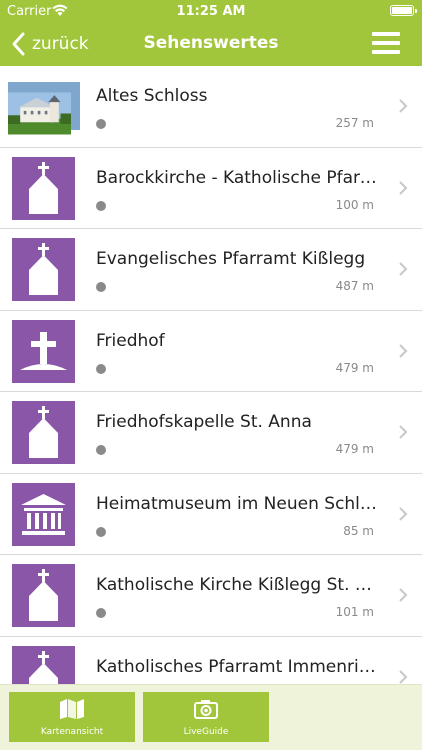 The image size is (422, 750). What do you see at coordinates (358, 530) in the screenshot?
I see `item-distance: 85 m` at bounding box center [358, 530].